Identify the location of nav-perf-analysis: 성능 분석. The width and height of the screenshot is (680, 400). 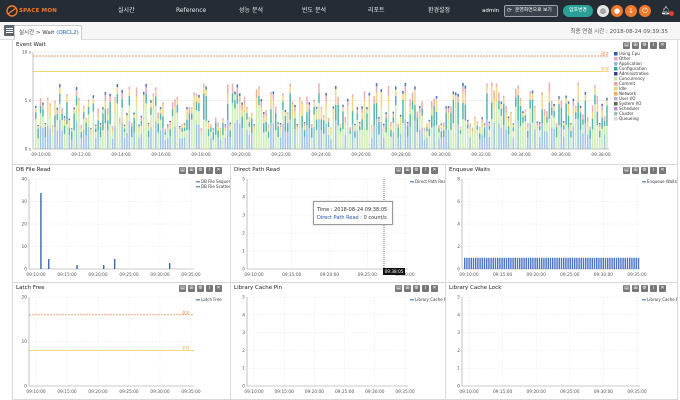
(251, 11).